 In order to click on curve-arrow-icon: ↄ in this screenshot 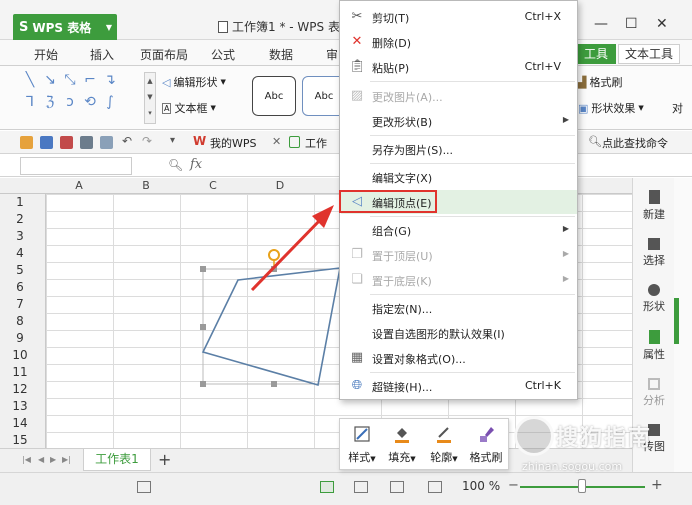, I will do `click(70, 105)`.